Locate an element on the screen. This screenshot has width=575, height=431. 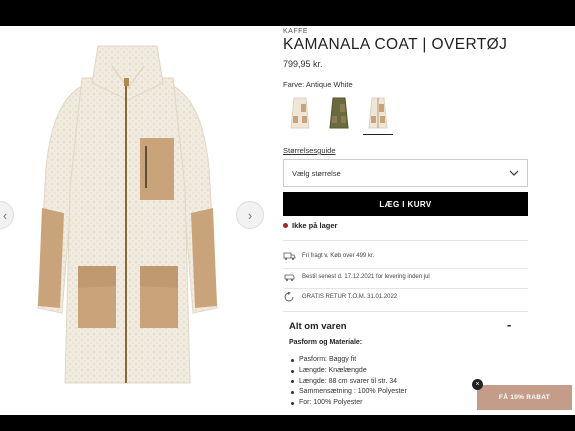
size-select: Vælg størrelse is located at coordinates (405, 173).